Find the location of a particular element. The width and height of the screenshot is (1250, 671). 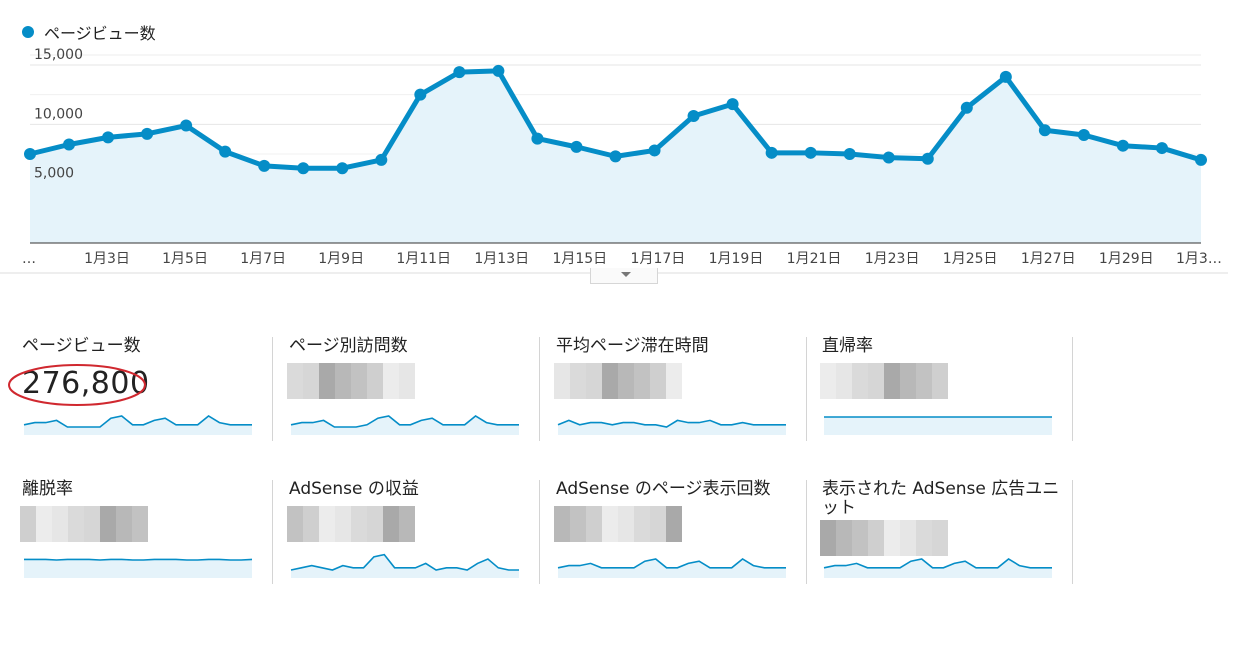

highlight-ellipse is located at coordinates (77, 385).